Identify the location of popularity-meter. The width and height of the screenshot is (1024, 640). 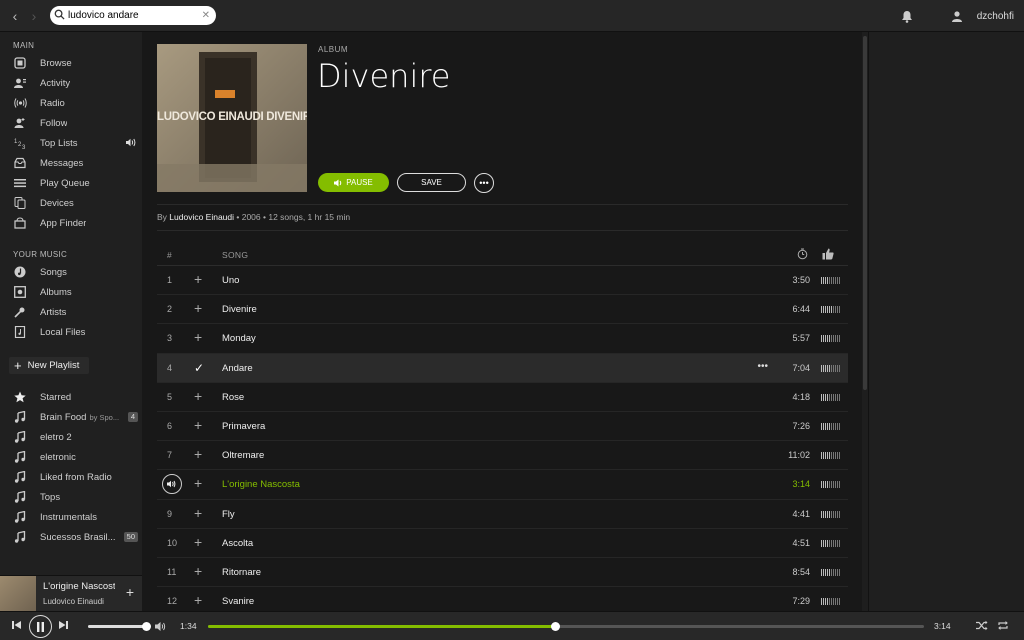
(830, 310).